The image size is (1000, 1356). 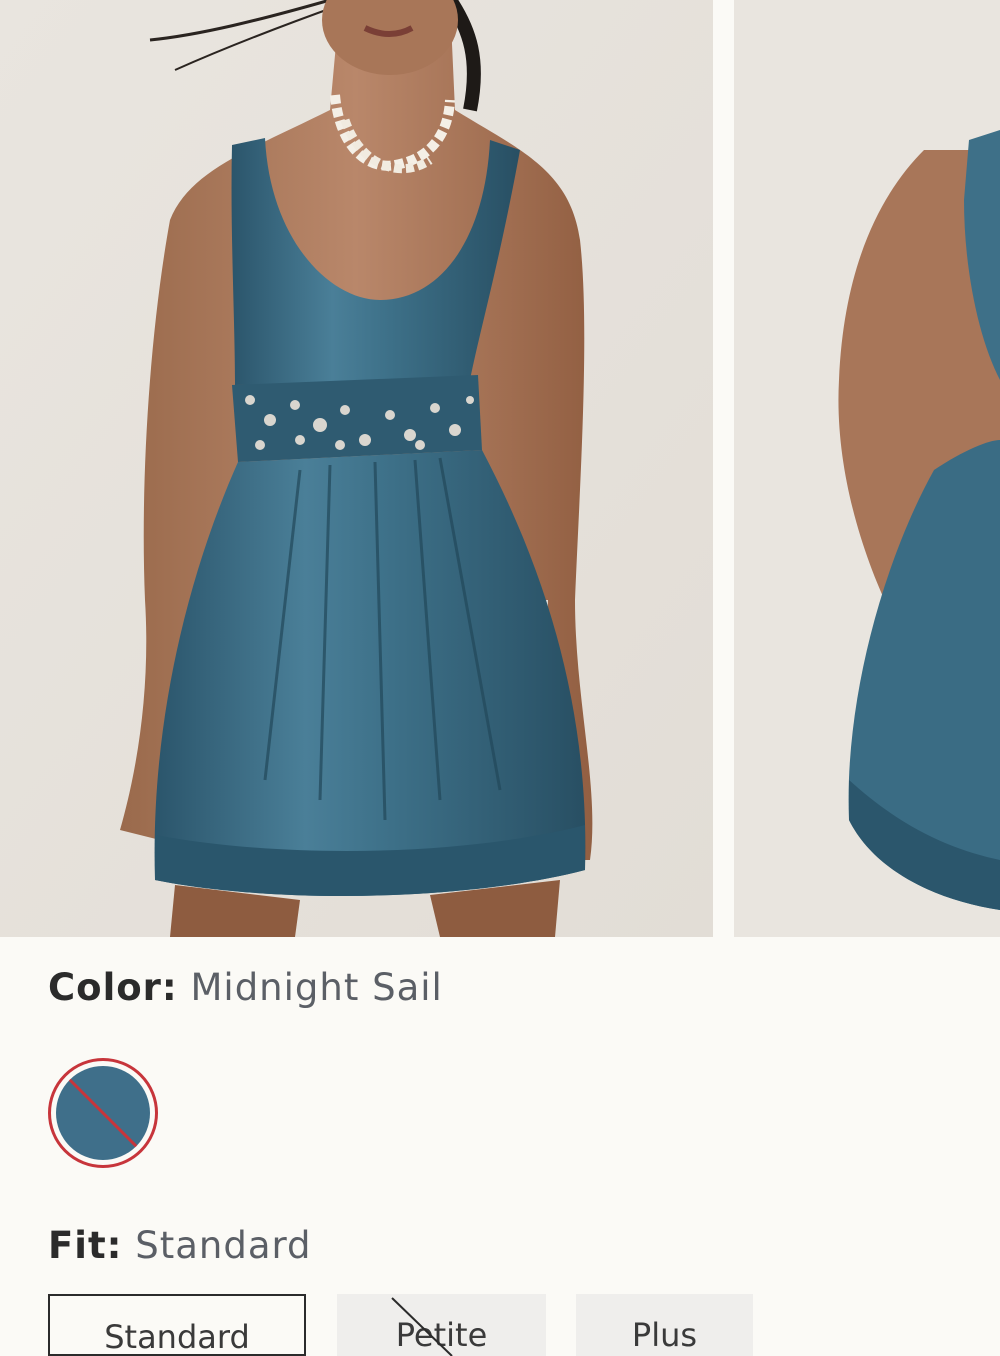 I want to click on fit-option-plus: Plus, so click(x=664, y=1325).